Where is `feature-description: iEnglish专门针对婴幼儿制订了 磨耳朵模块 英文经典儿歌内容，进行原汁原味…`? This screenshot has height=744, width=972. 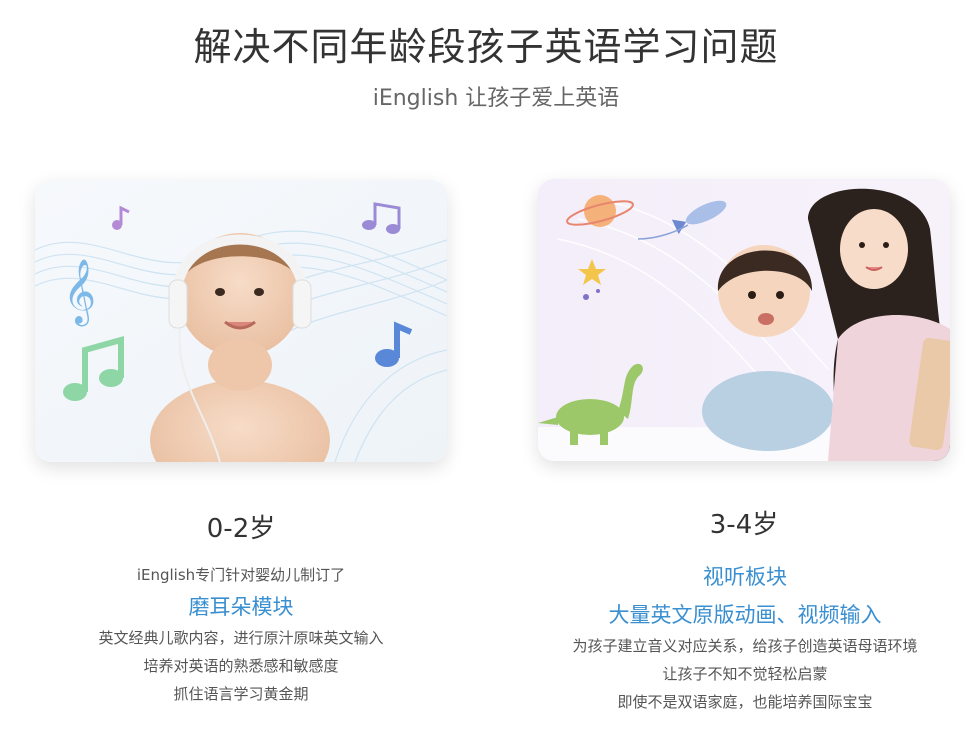
feature-description: iEnglish专门针对婴幼儿制订了 磨耳朵模块 英文经典儿歌内容，进行原汁原味… is located at coordinates (241, 636).